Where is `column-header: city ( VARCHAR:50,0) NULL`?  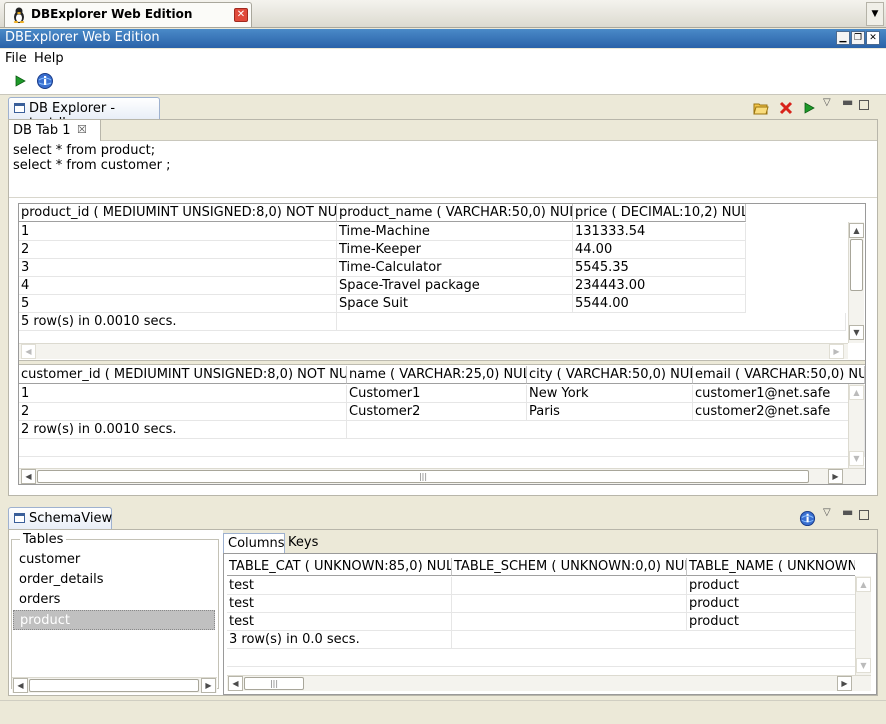
column-header: city ( VARCHAR:50,0) NULL is located at coordinates (610, 375).